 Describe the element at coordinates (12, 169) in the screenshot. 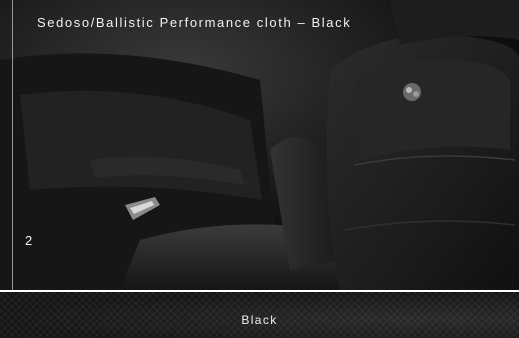

I see `left-margin-rule` at that location.